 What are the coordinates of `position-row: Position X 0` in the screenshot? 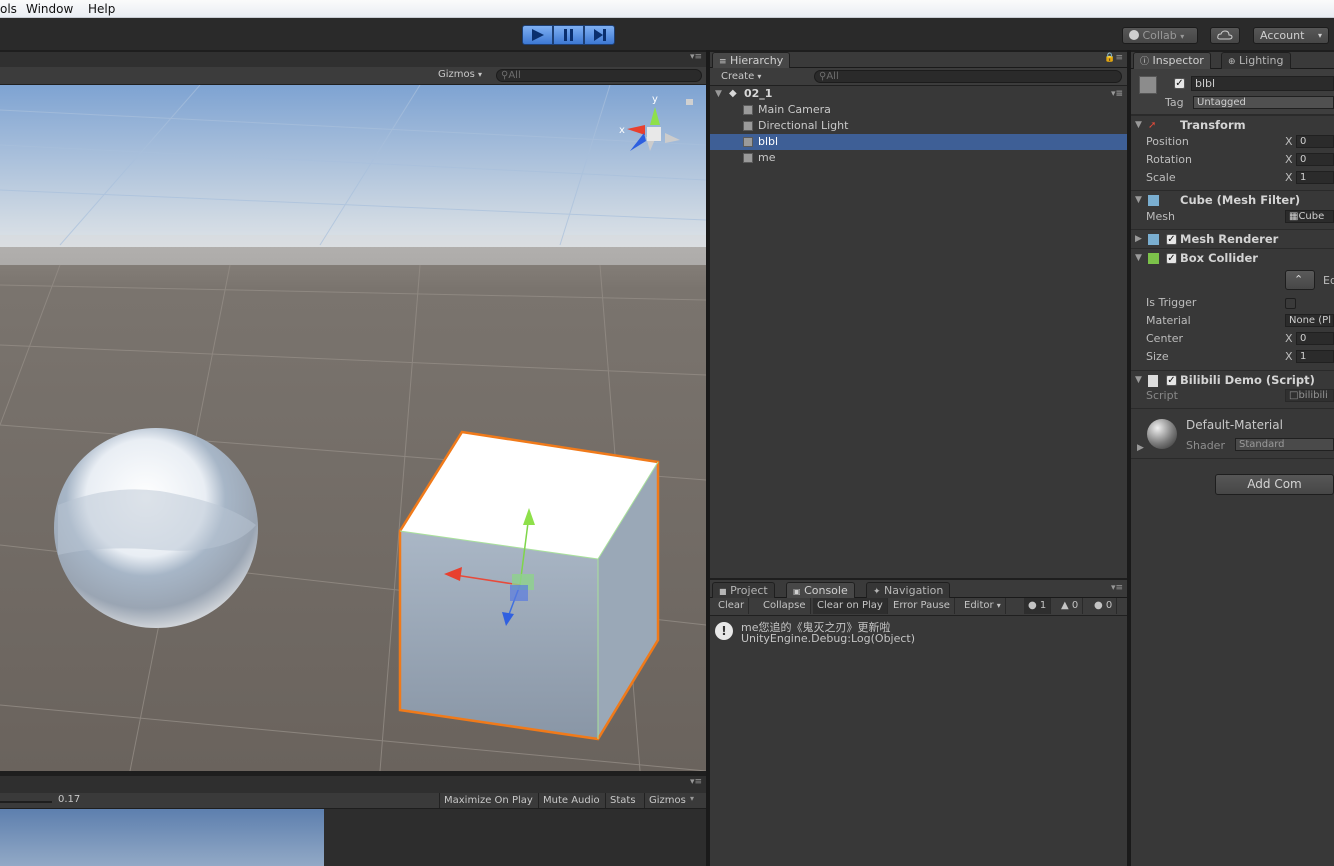 It's located at (1232, 142).